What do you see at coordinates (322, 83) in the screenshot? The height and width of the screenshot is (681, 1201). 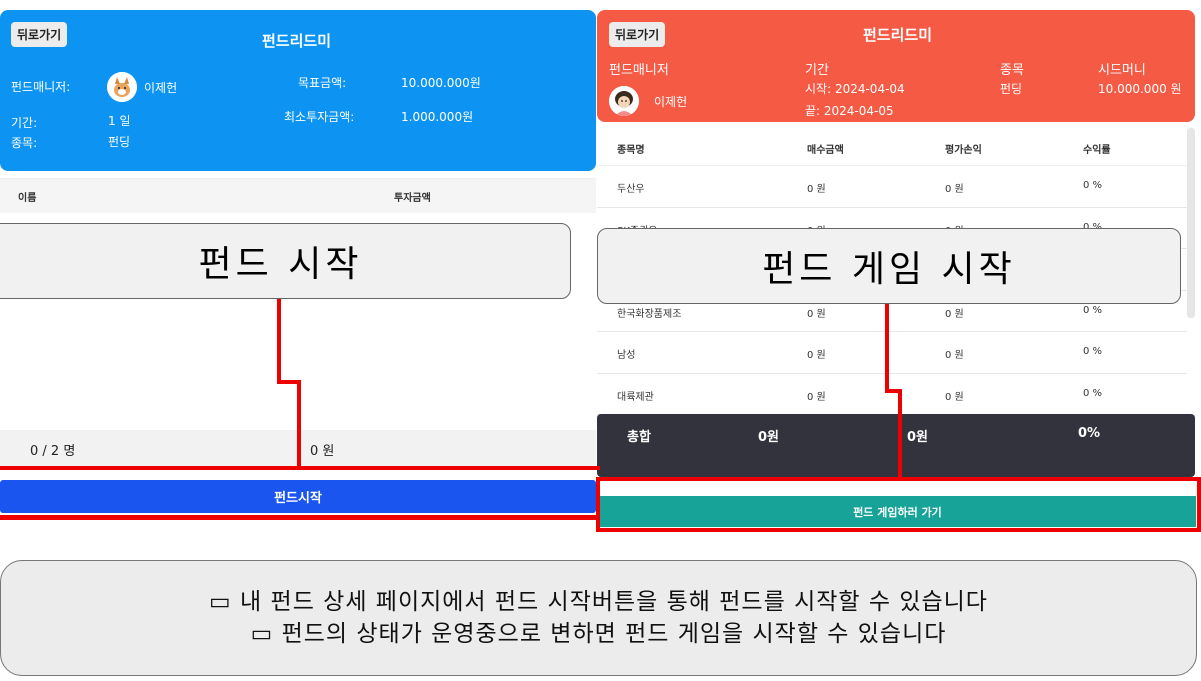 I see `target-label: 목표금액:` at bounding box center [322, 83].